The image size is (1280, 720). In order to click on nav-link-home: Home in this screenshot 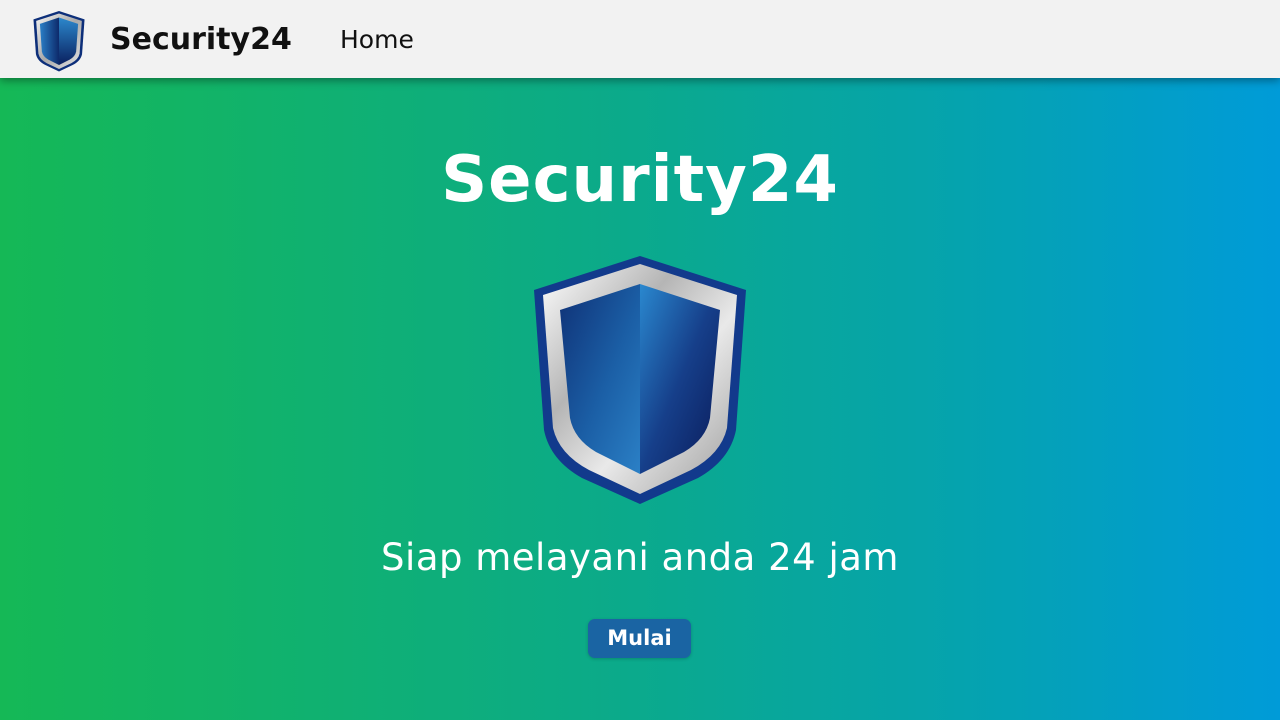, I will do `click(377, 40)`.